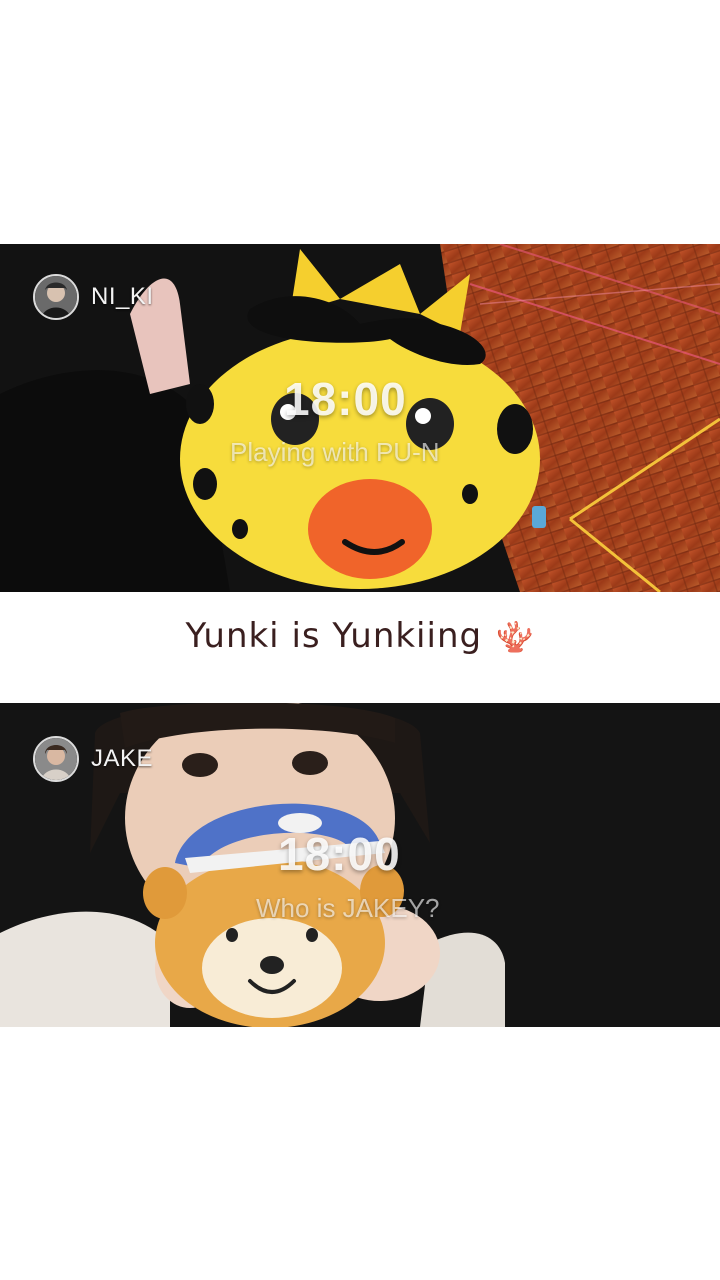  What do you see at coordinates (122, 297) in the screenshot?
I see `username: NI_KI` at bounding box center [122, 297].